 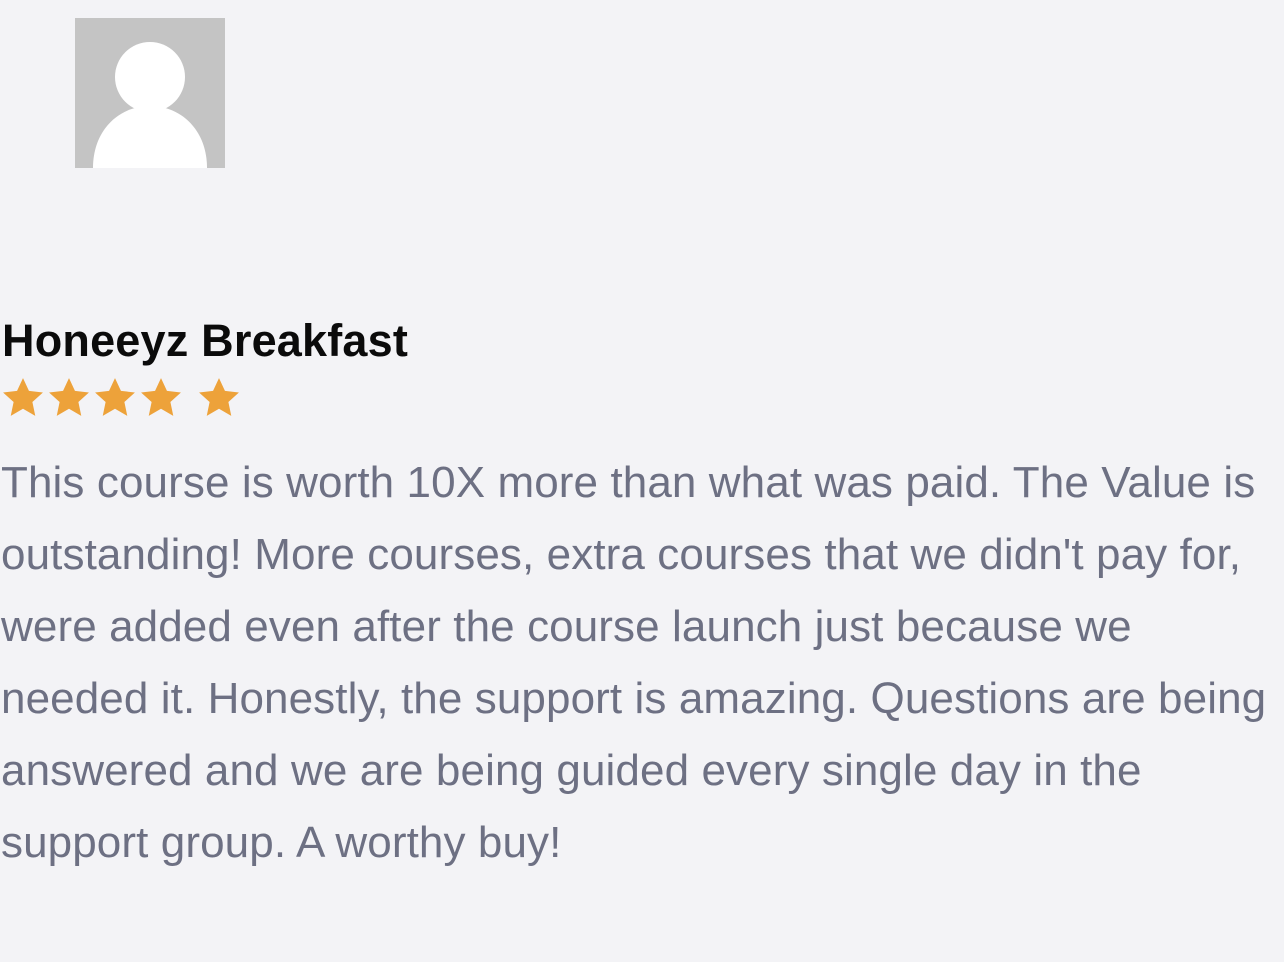 I want to click on star-rating, so click(x=121, y=398).